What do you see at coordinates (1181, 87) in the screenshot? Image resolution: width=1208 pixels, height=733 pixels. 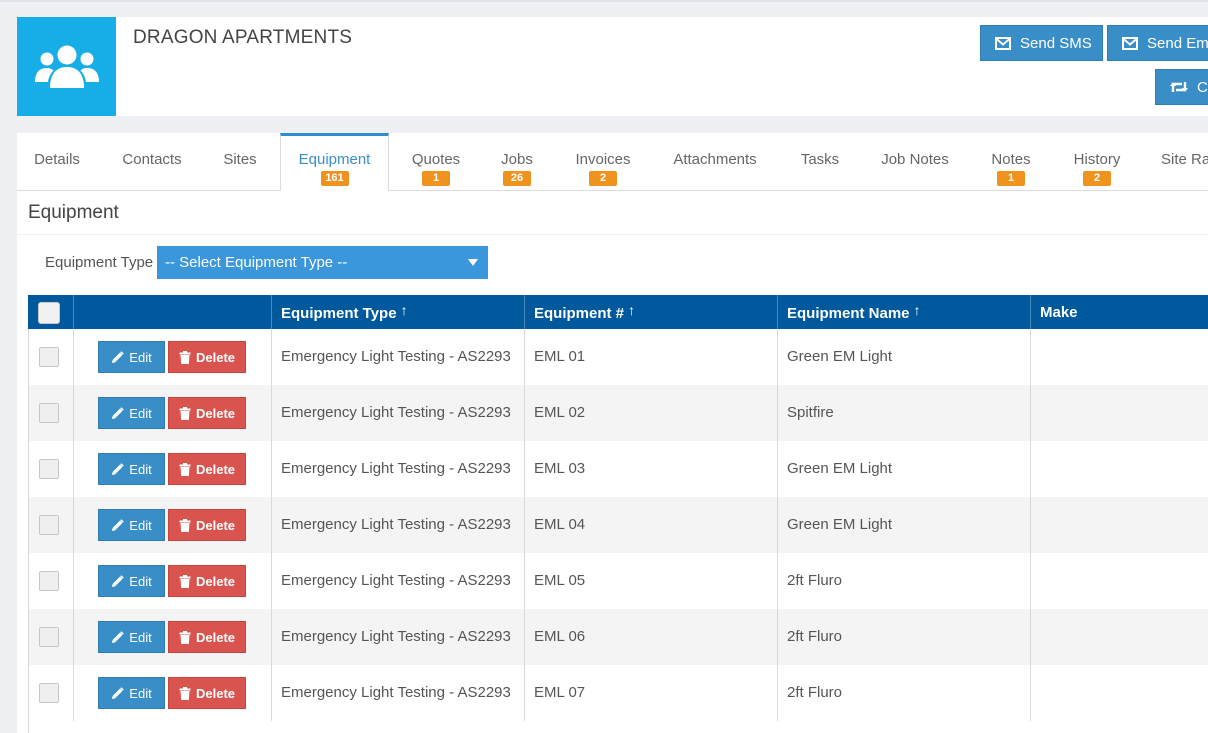 I see `convert-button: Cr` at bounding box center [1181, 87].